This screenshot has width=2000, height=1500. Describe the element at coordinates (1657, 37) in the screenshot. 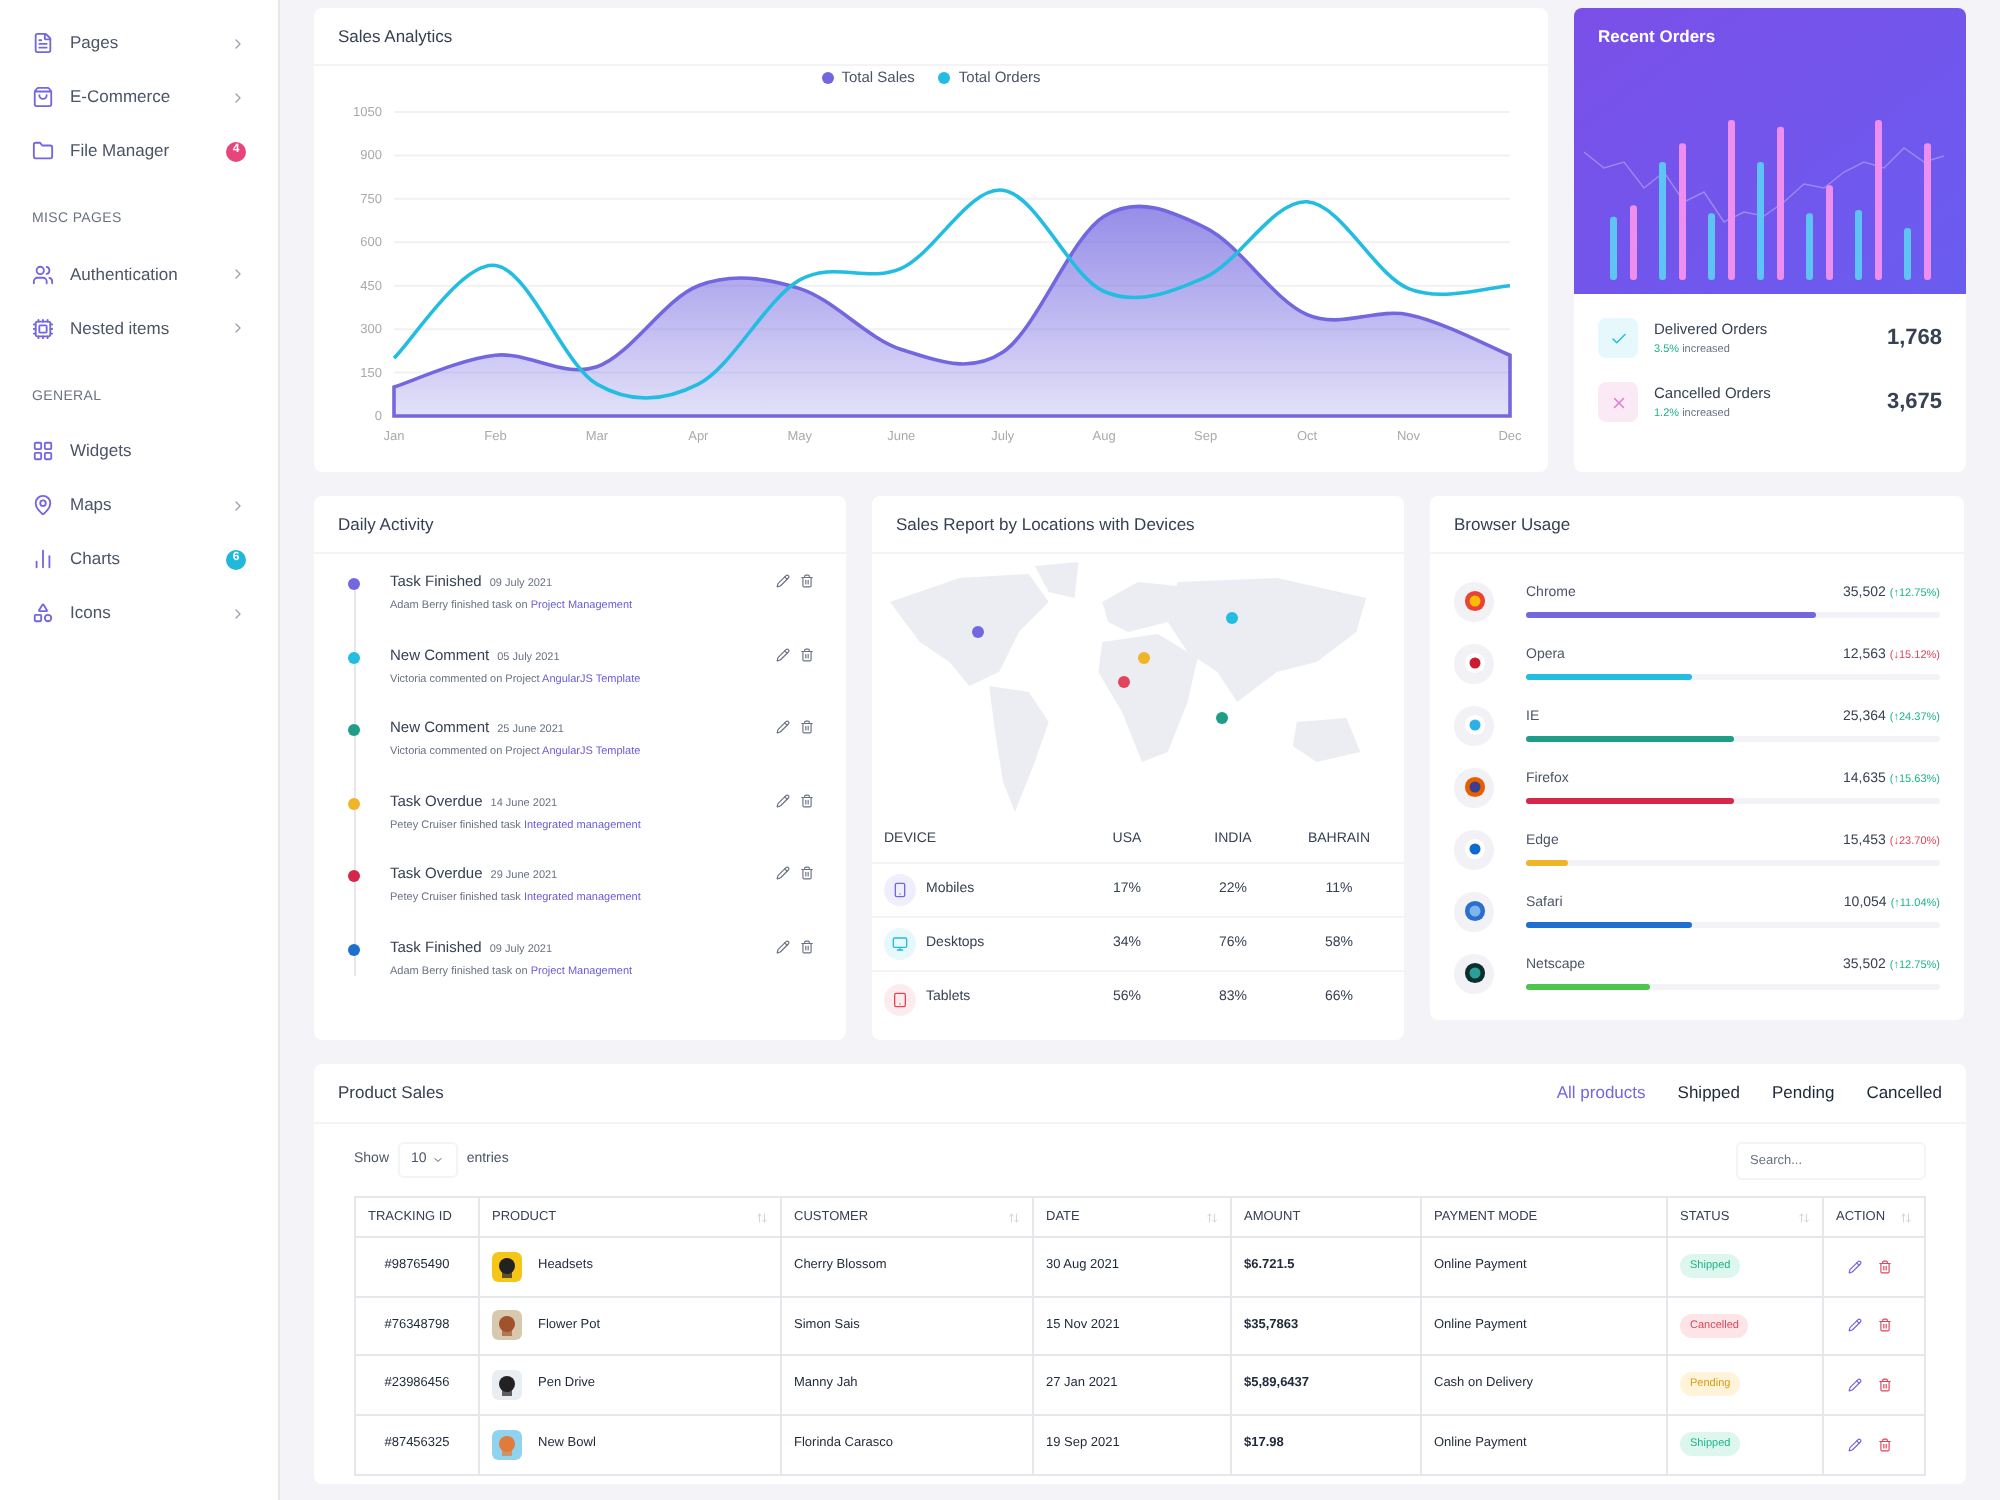

I see `card-title: Recent Orders` at that location.